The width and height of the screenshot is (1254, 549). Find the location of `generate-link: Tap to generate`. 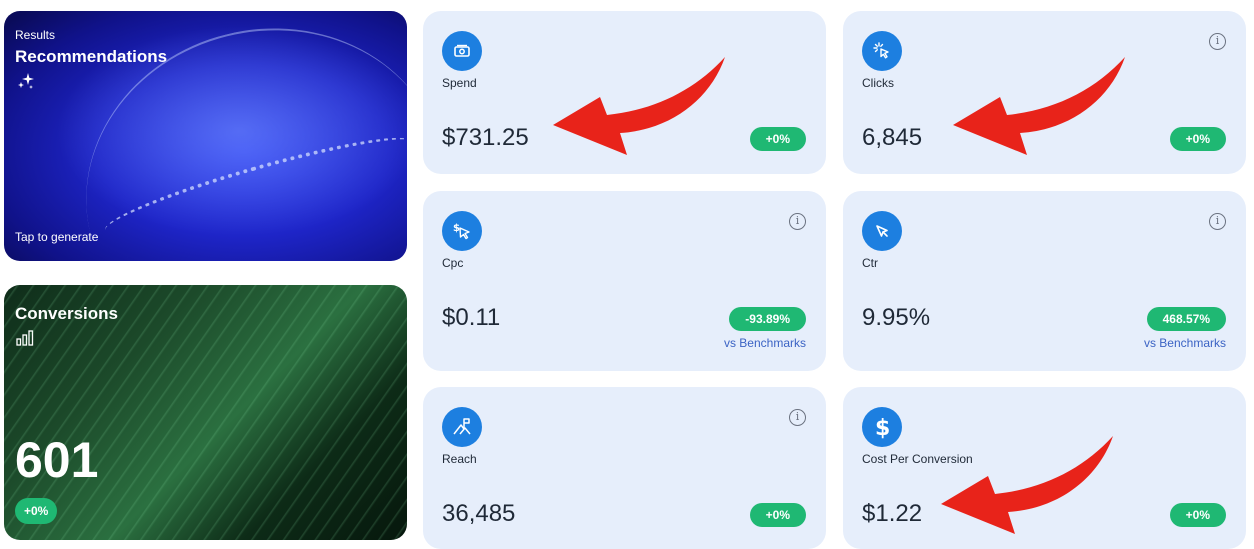

generate-link: Tap to generate is located at coordinates (56, 237).